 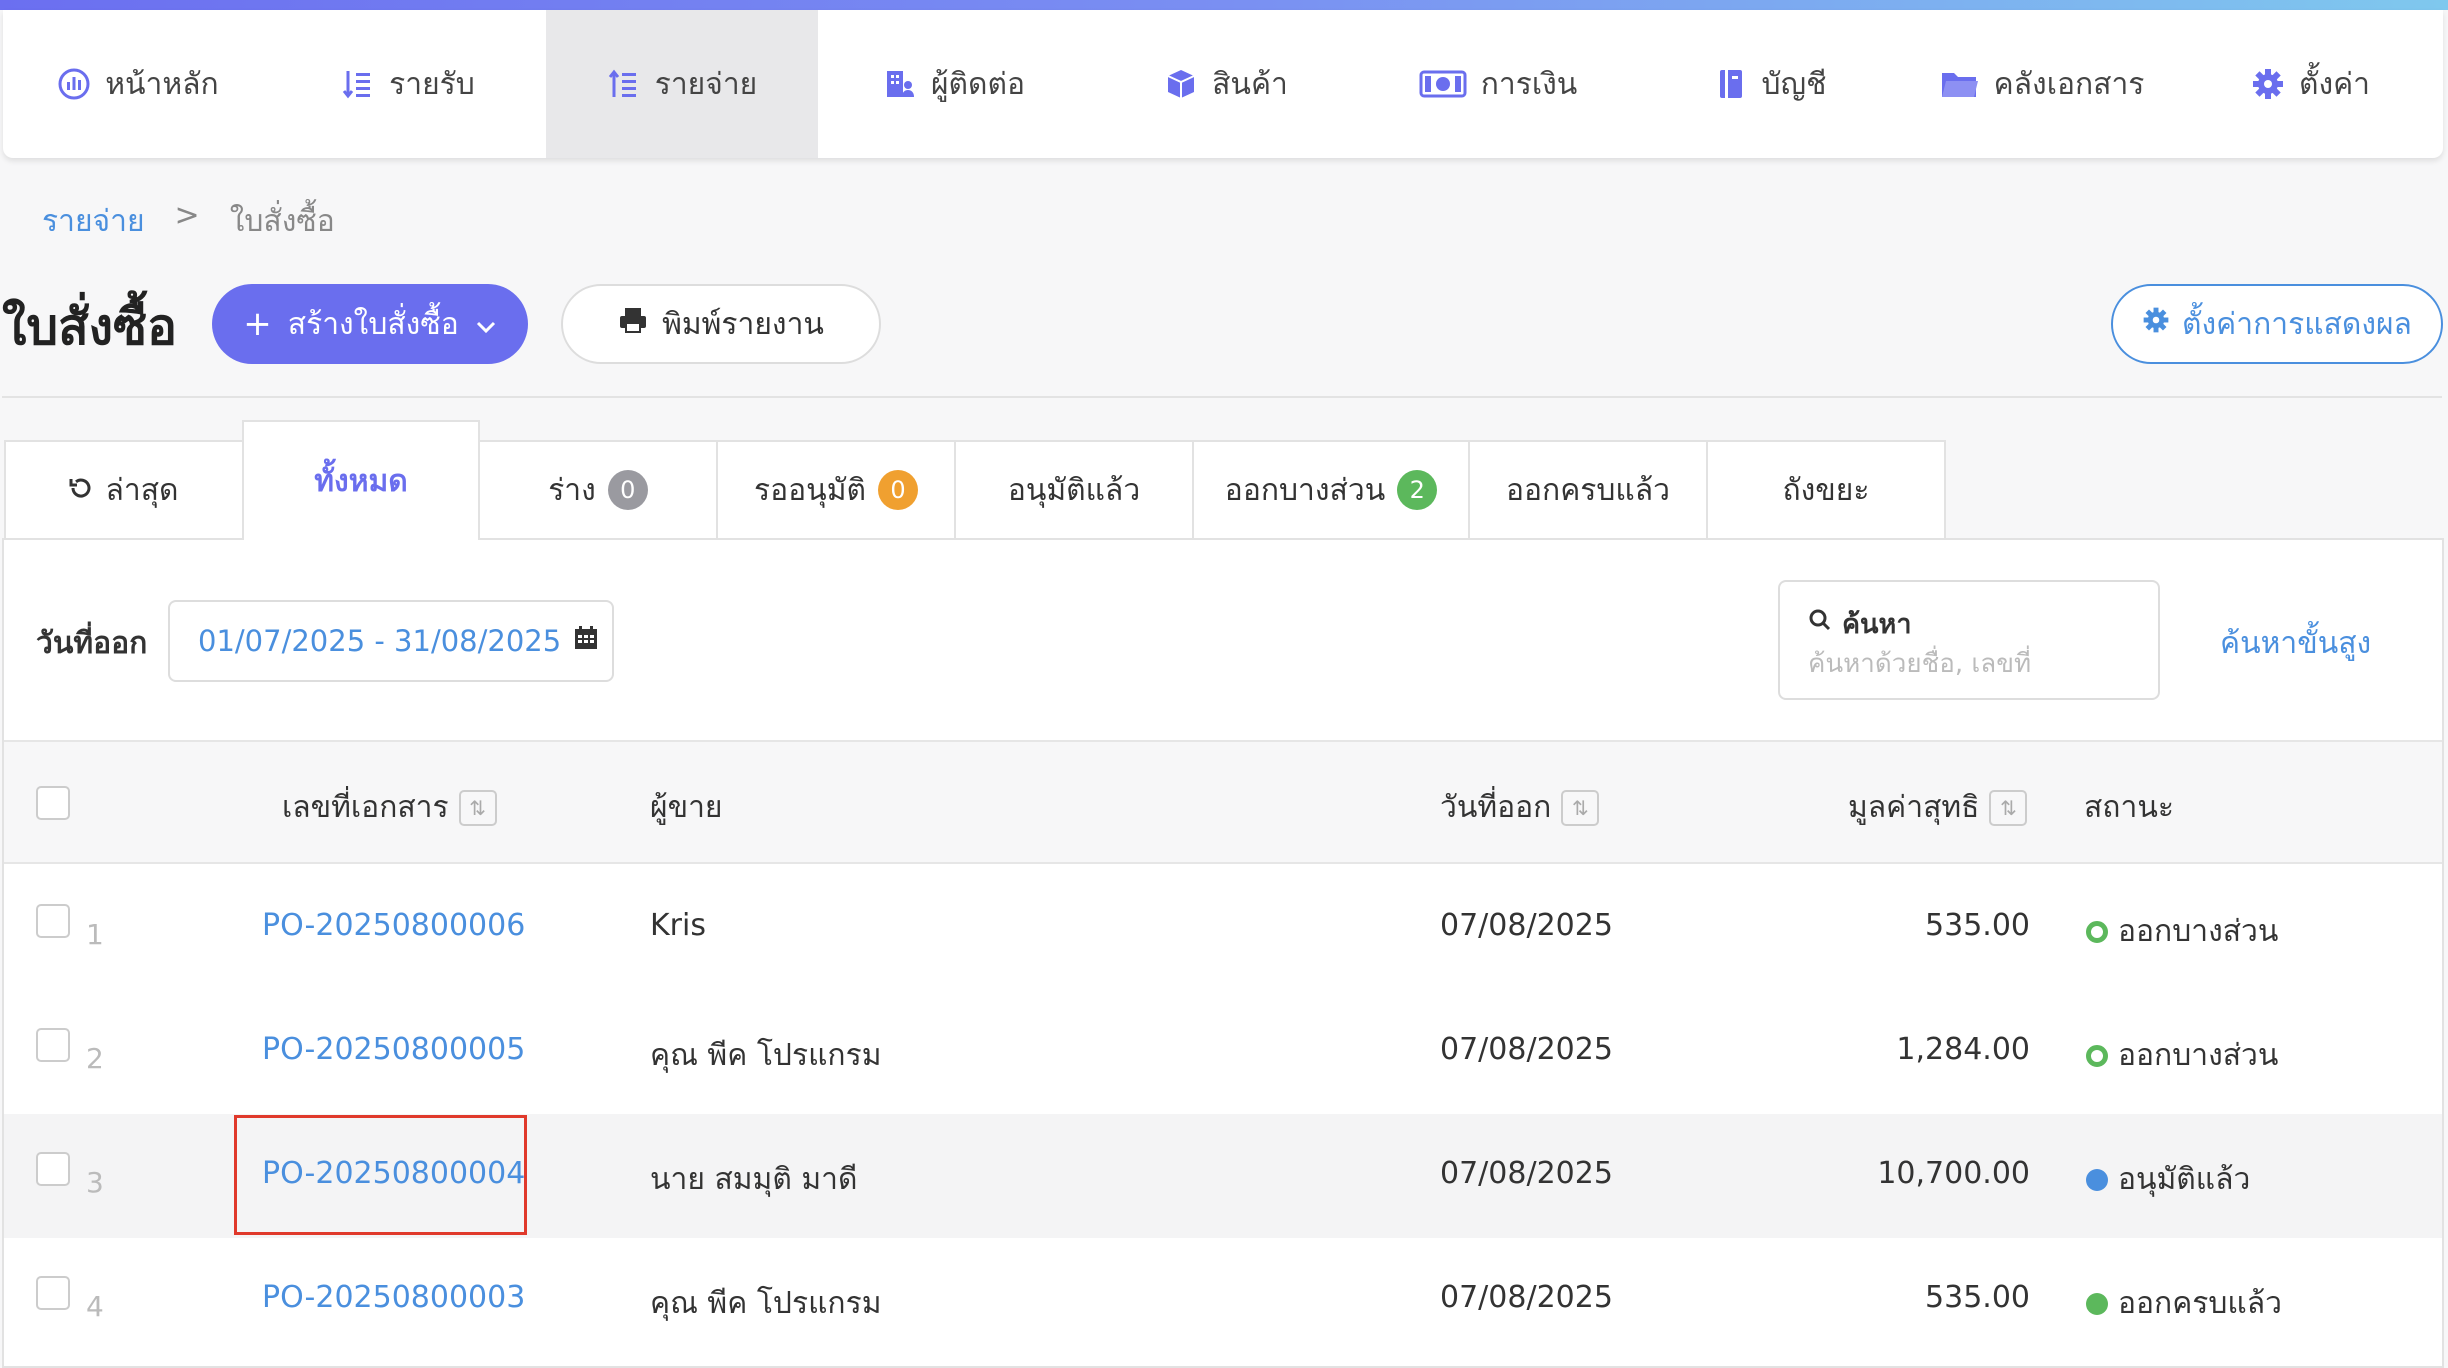 I want to click on tab-approved: อนุมัติแล้ว, so click(x=1074, y=489).